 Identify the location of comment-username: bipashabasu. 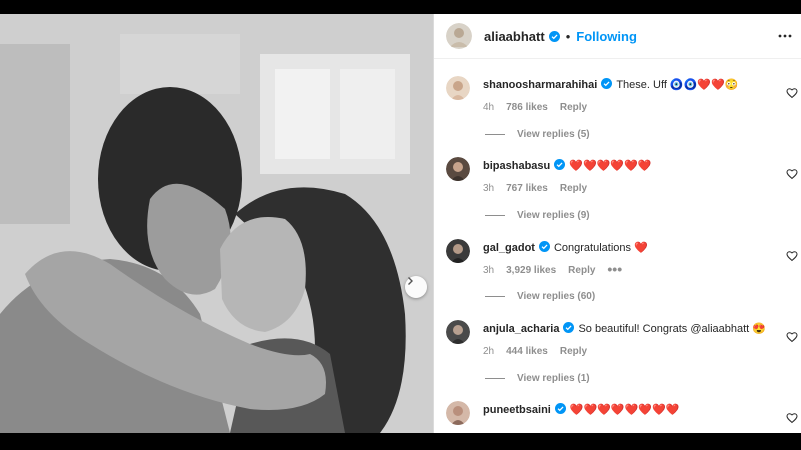
(516, 166).